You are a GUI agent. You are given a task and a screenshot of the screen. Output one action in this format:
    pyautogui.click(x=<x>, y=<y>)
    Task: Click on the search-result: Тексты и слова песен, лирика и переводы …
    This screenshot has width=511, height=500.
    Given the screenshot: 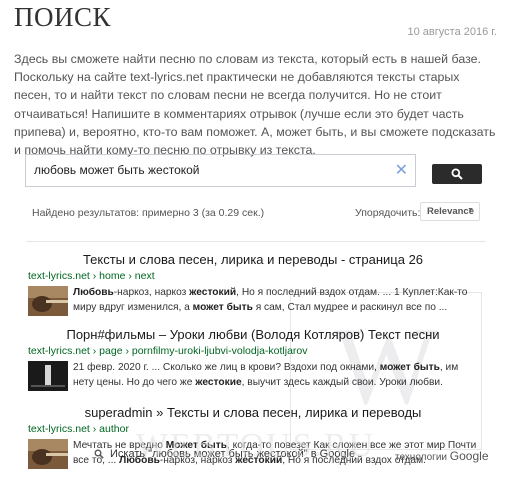 What is the action you would take?
    pyautogui.click(x=253, y=286)
    